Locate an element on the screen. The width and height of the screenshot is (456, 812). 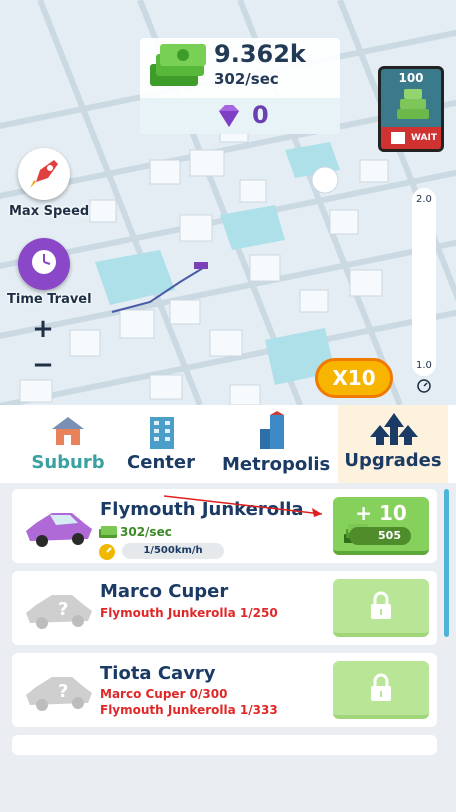
clock-pin-icon is located at coordinates (44, 262).